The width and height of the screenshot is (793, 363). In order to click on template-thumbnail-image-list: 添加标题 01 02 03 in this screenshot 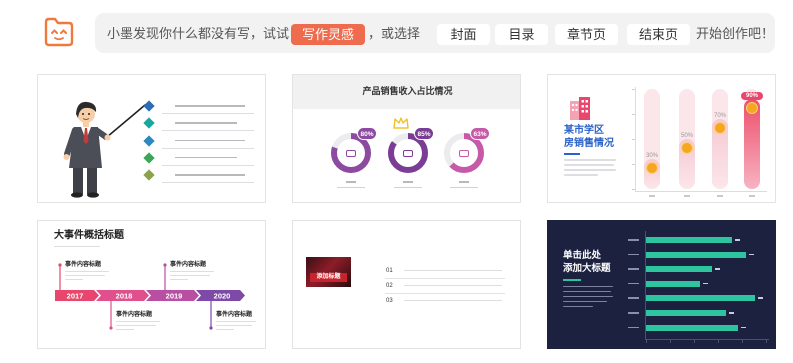, I will do `click(406, 284)`.